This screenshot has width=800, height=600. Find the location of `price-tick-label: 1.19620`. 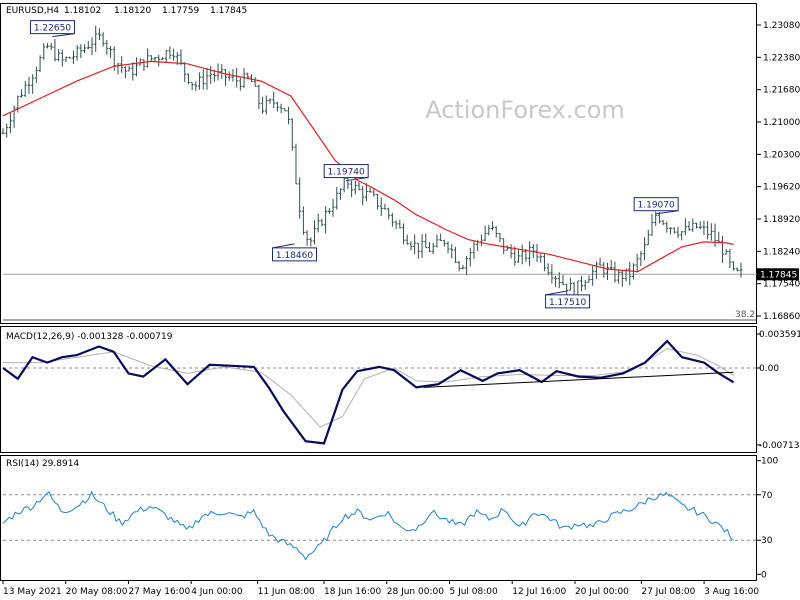

price-tick-label: 1.19620 is located at coordinates (781, 188).